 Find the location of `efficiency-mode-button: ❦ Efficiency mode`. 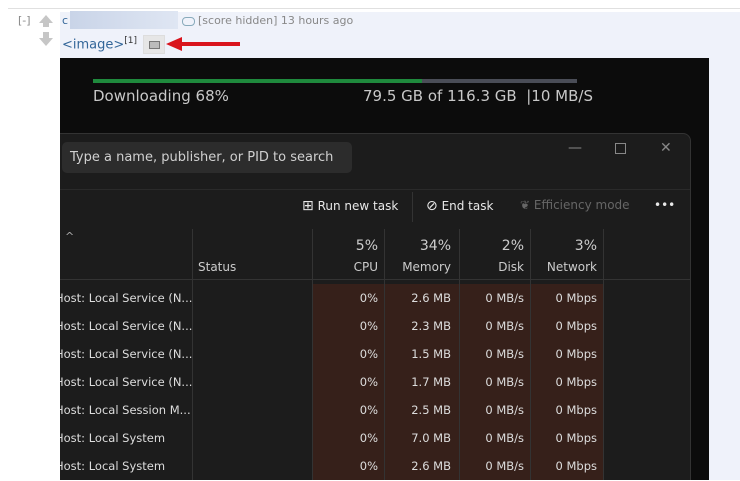

efficiency-mode-button: ❦ Efficiency mode is located at coordinates (575, 205).